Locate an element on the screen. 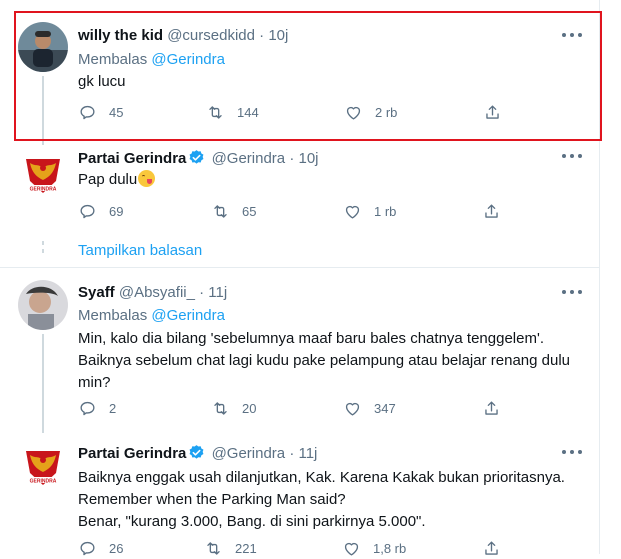 This screenshot has height=559, width=621. reply-button: 2 is located at coordinates (97, 408).